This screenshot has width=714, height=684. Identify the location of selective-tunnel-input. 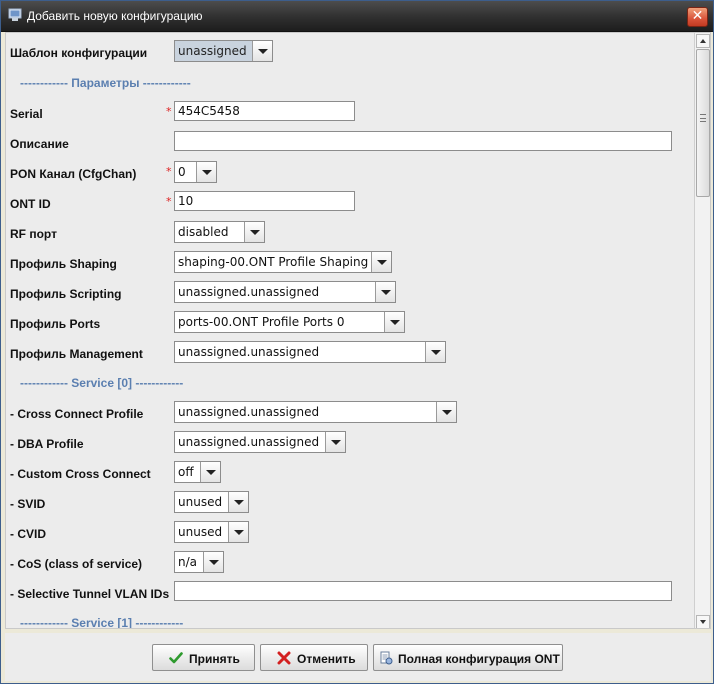
(423, 591).